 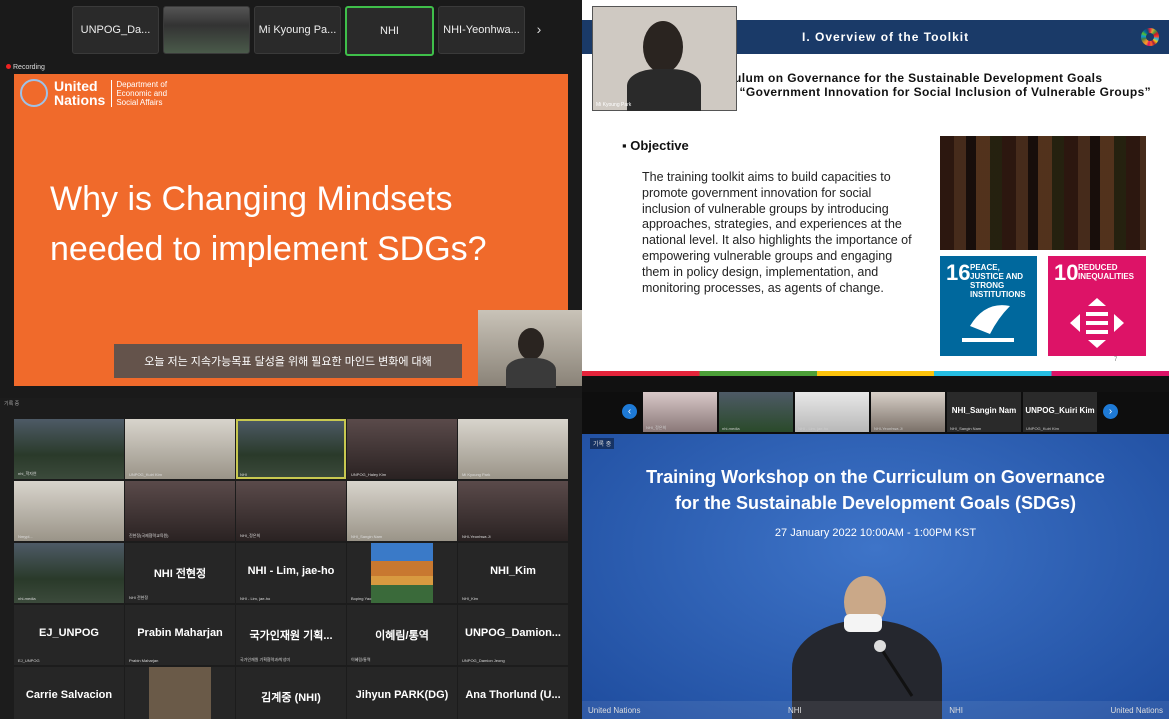 I want to click on record-dot-icon, so click(x=8, y=66).